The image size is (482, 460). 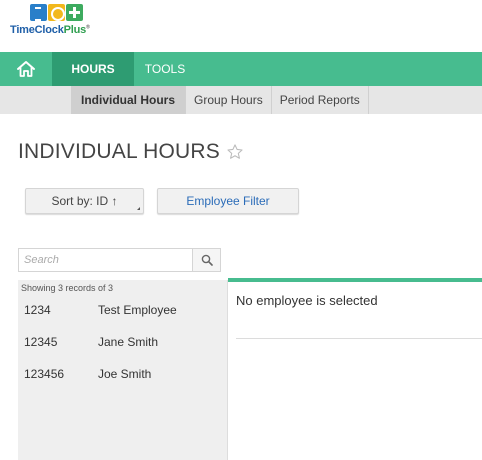 I want to click on employee-id: 1234, so click(x=37, y=310).